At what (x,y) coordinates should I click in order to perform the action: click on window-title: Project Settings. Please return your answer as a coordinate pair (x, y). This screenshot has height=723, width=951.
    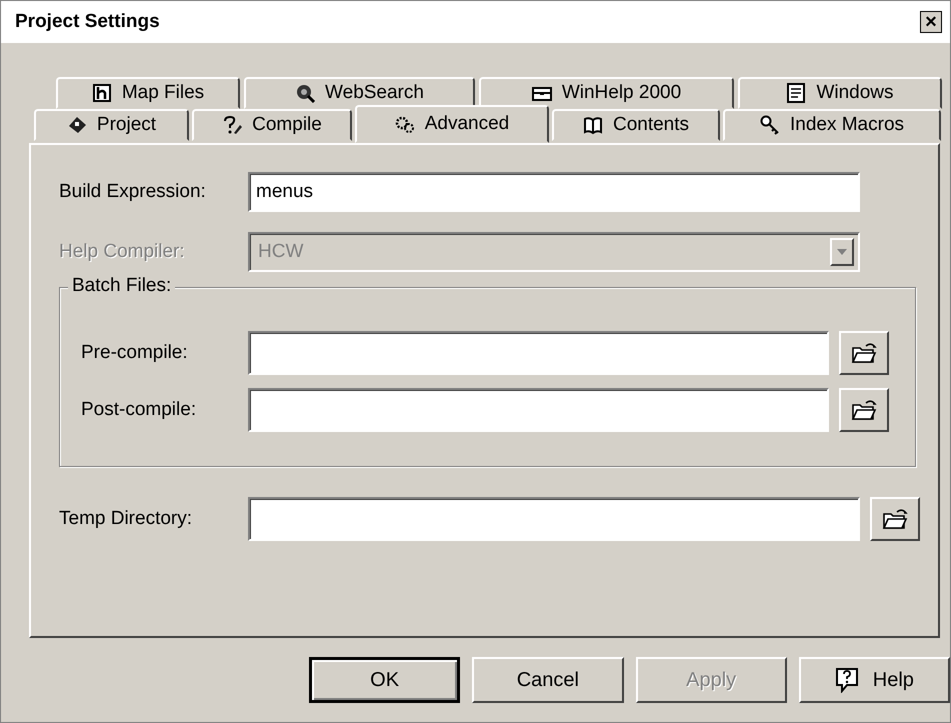
    Looking at the image, I should click on (87, 22).